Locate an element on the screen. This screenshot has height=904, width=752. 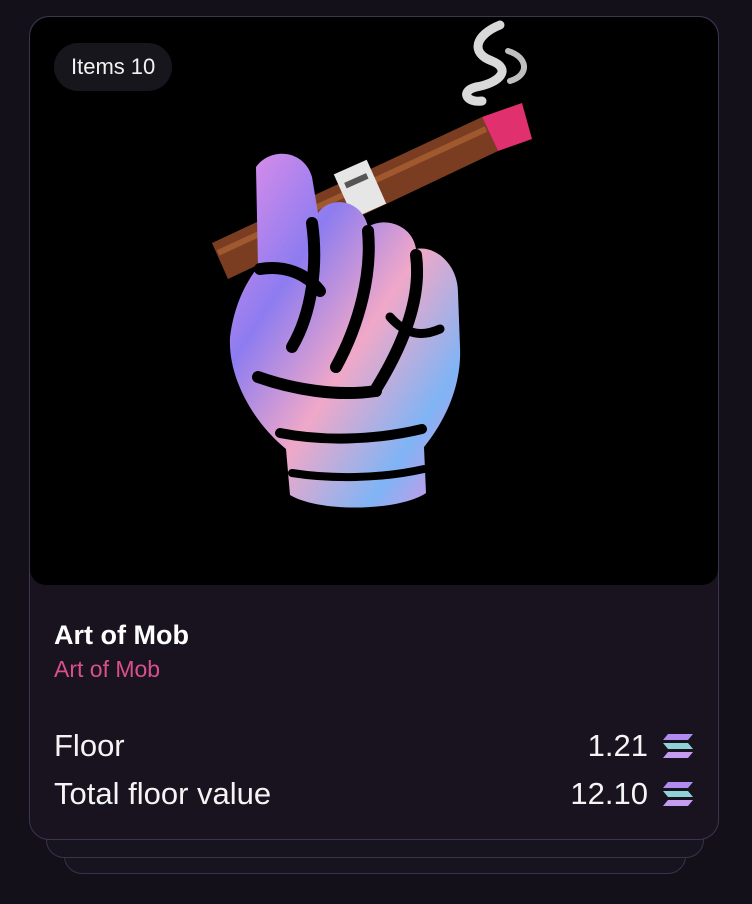
stat-label: Total floor value is located at coordinates (163, 793).